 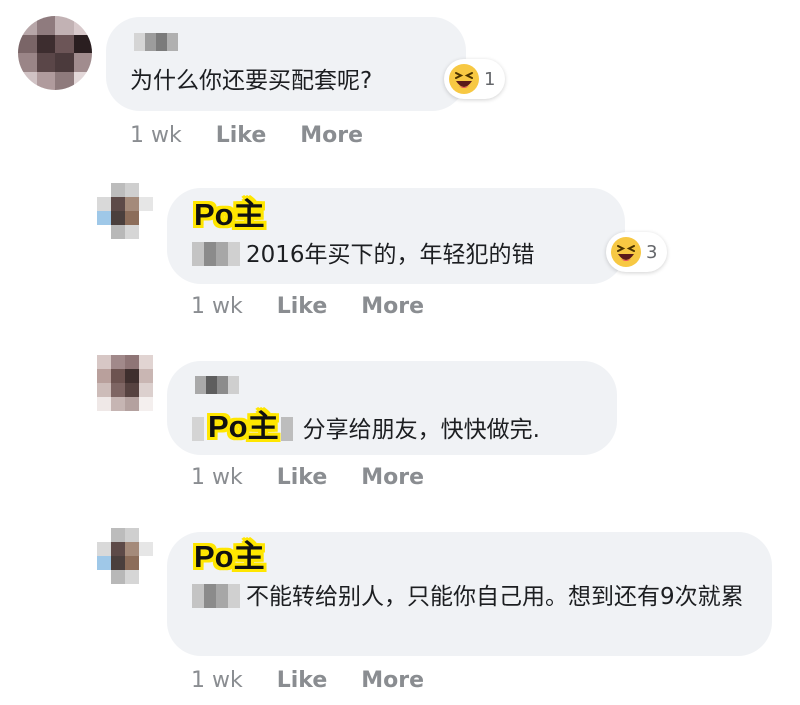 I want to click on comment-text-row: 不能转给别人，只能你自己用。想到还有9次就累, so click(x=472, y=597).